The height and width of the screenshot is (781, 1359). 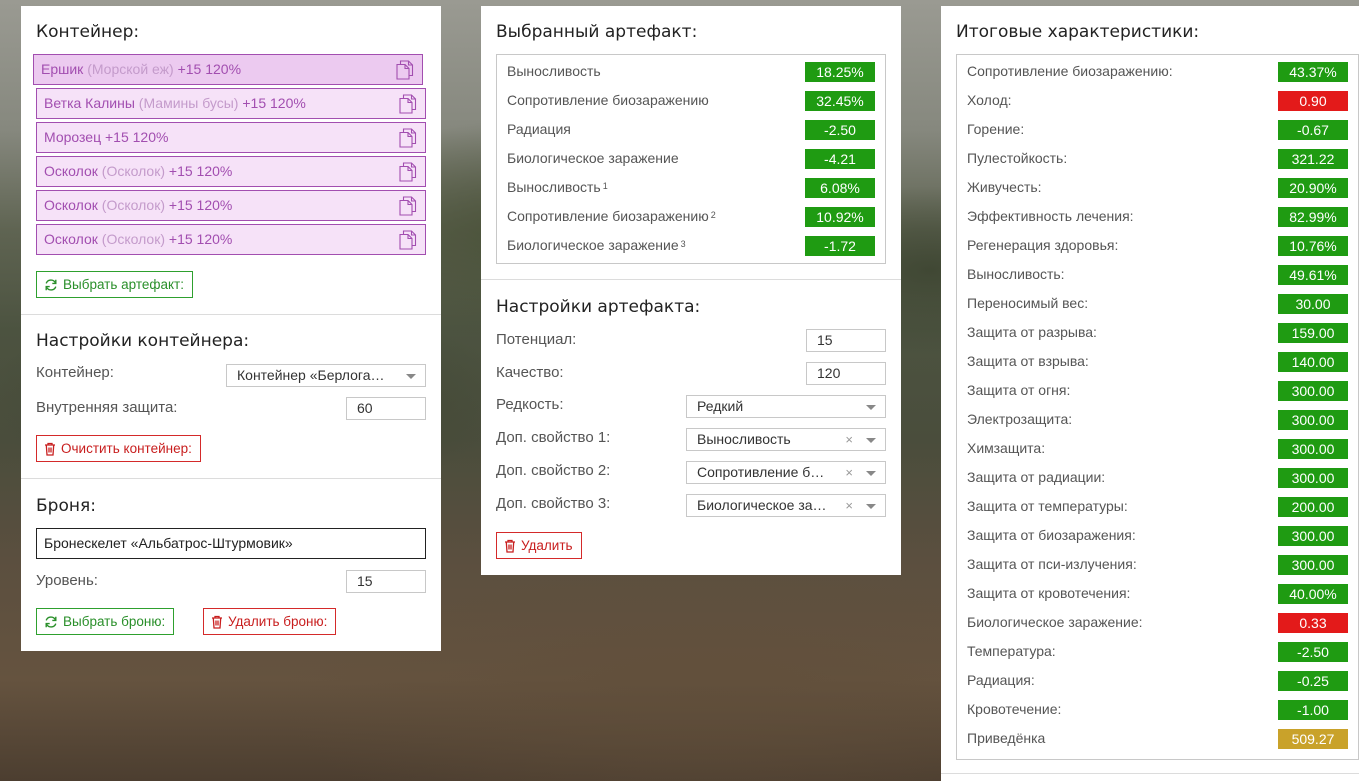 I want to click on armor-level-input: 15, so click(x=386, y=581).